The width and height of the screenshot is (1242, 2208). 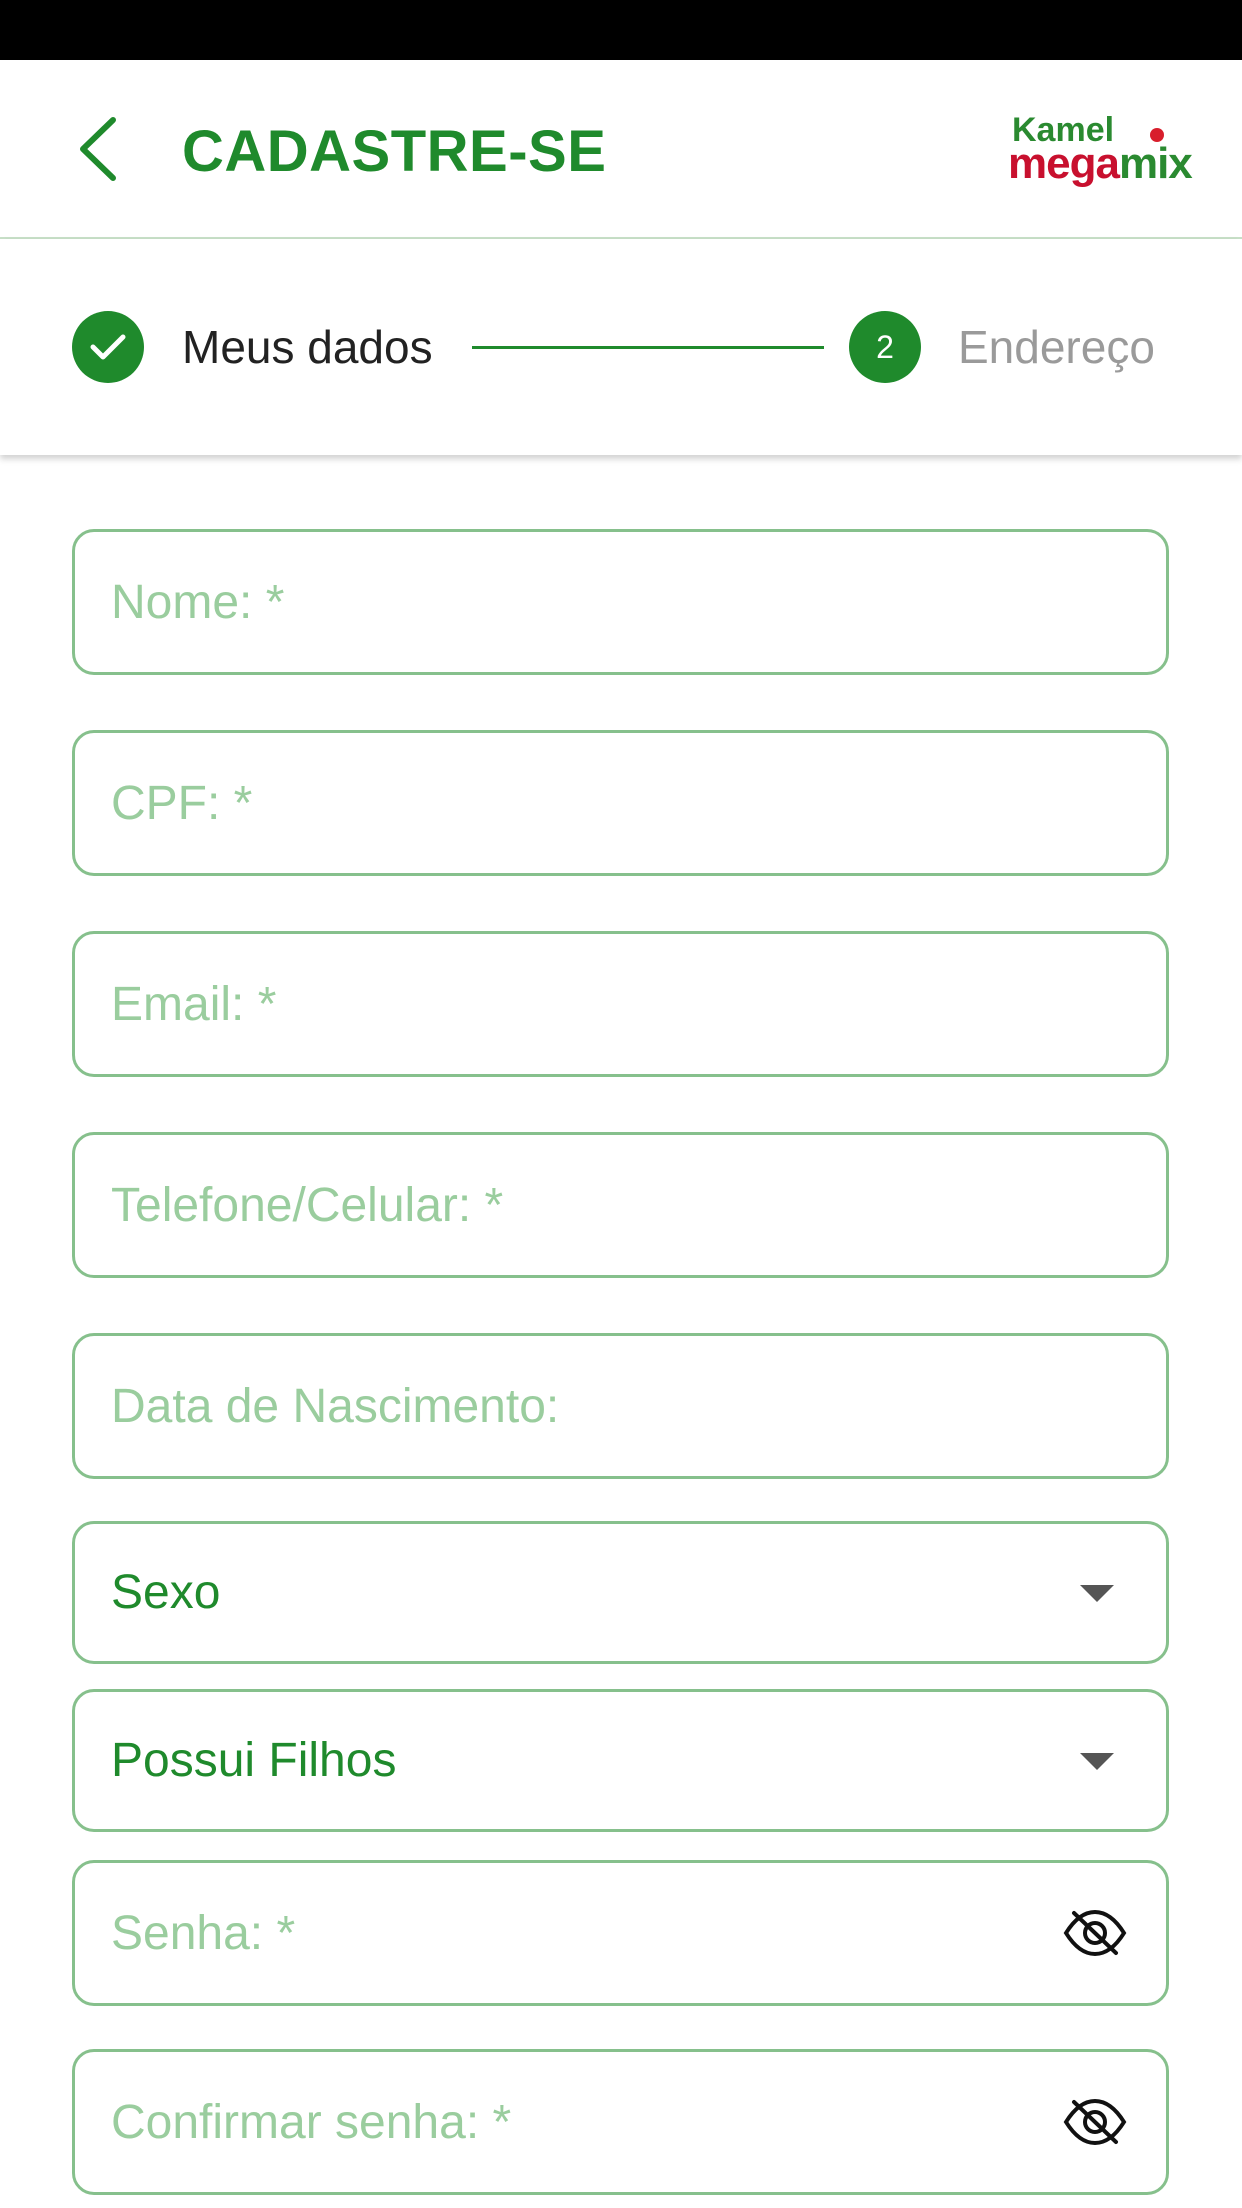 What do you see at coordinates (166, 1592) in the screenshot?
I see `gender-select-value: Sexo` at bounding box center [166, 1592].